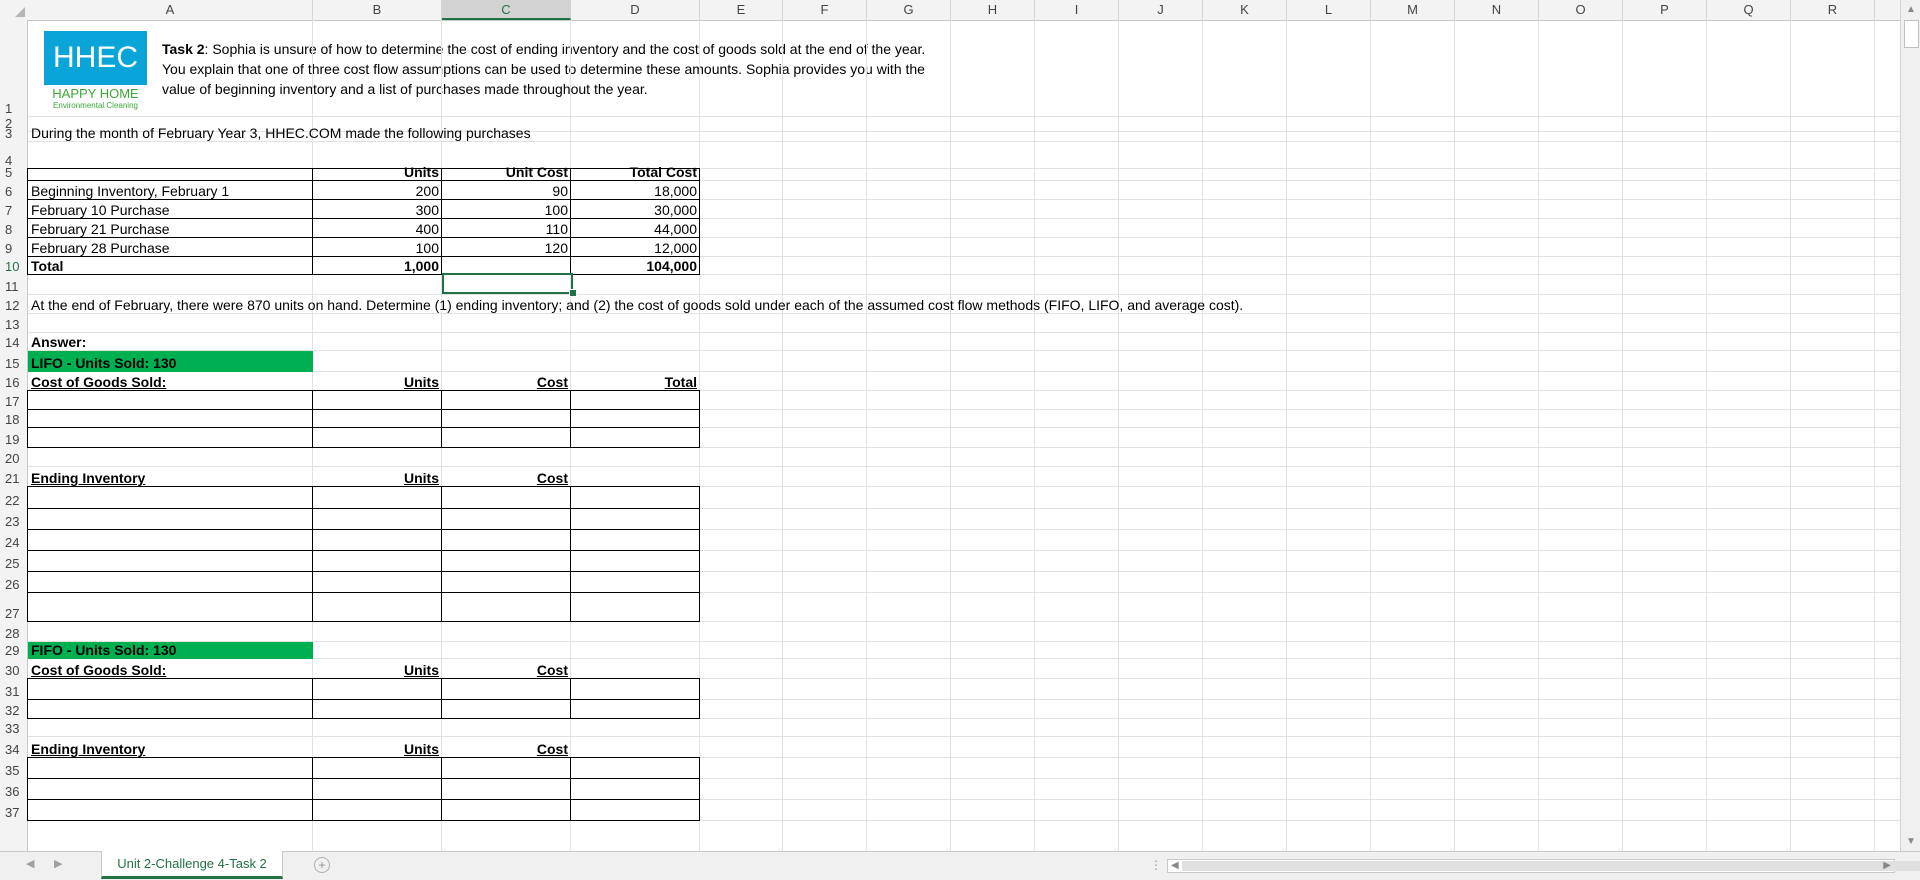 This screenshot has height=880, width=1920. I want to click on lifo-ending-row23-a, so click(170, 519).